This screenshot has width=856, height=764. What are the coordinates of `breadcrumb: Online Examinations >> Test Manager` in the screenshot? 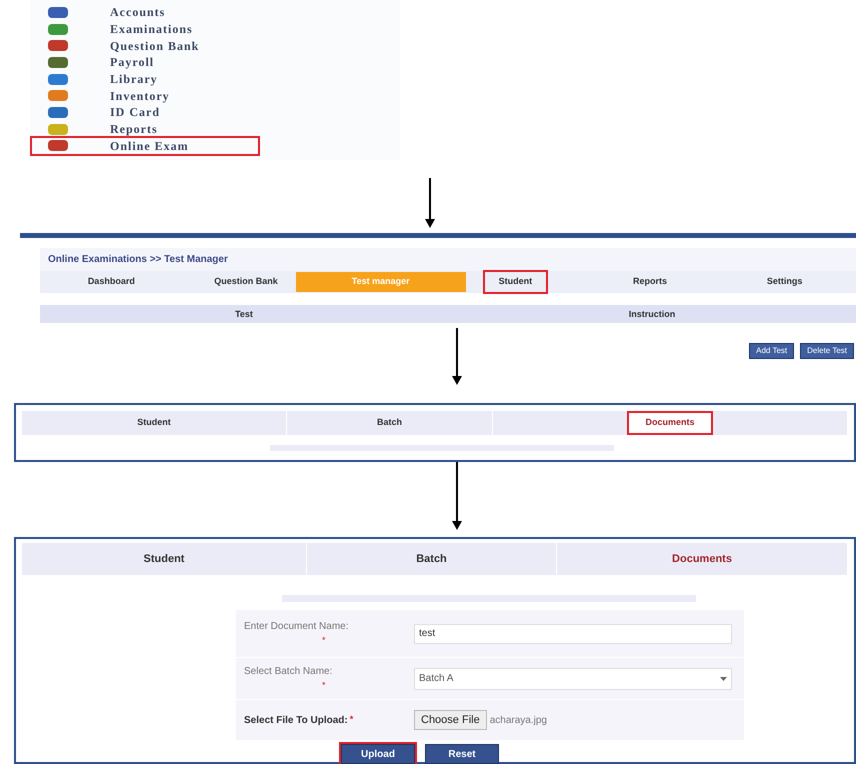 It's located at (138, 260).